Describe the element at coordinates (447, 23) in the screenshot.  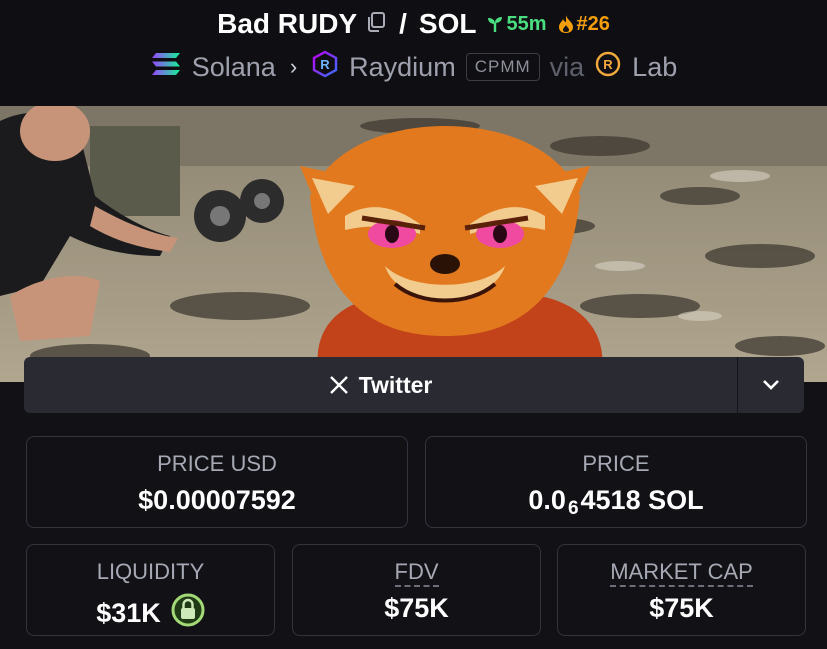
I see `quote-symbol: SOL` at that location.